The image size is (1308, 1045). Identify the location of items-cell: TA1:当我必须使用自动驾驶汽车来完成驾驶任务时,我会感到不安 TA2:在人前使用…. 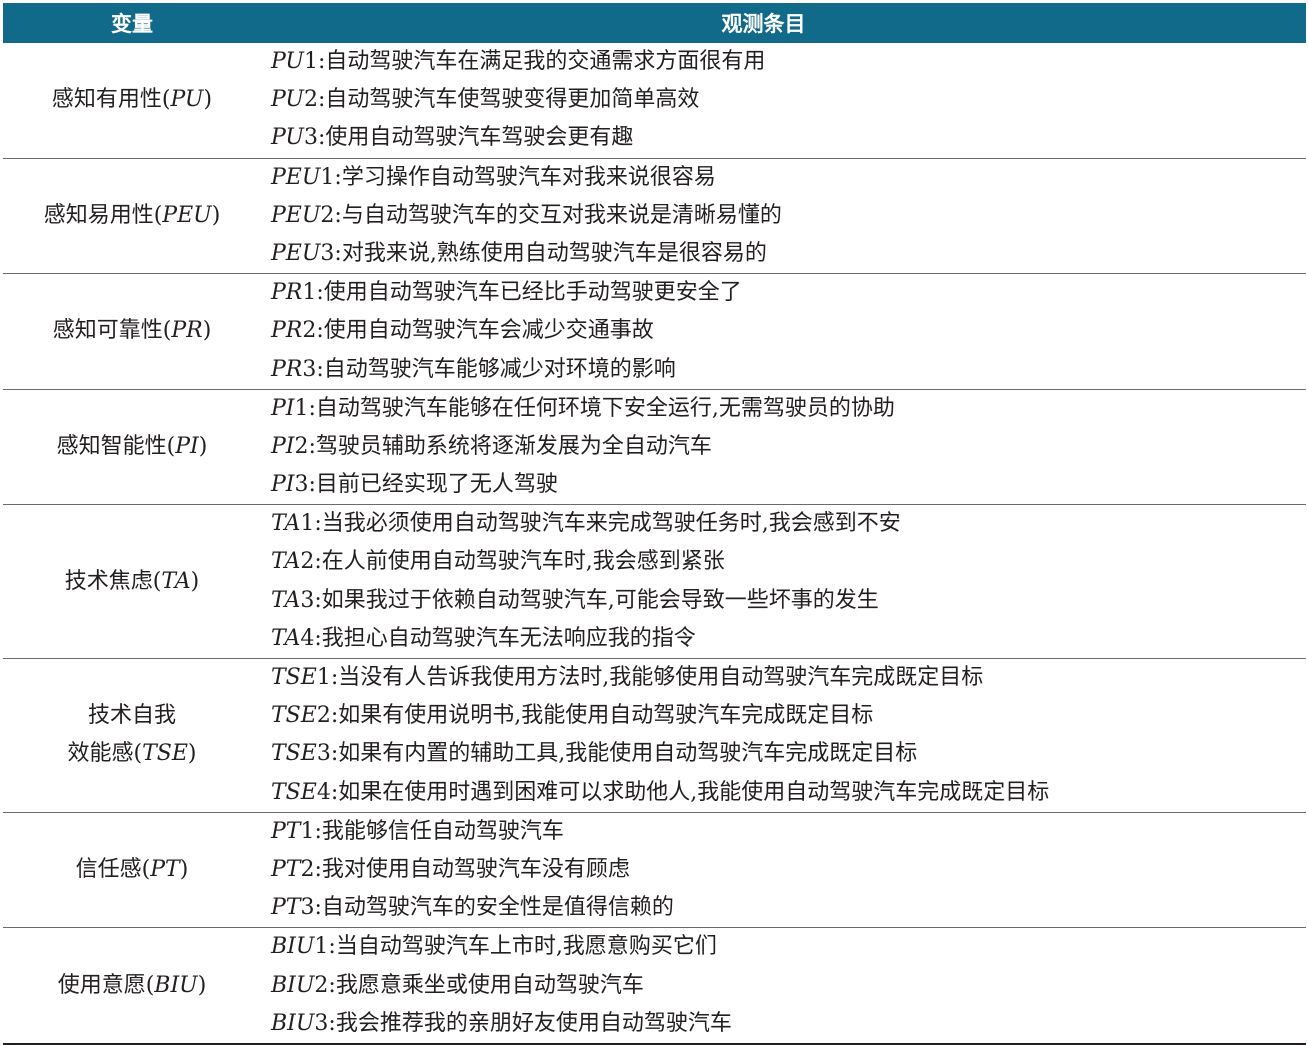
(783, 581).